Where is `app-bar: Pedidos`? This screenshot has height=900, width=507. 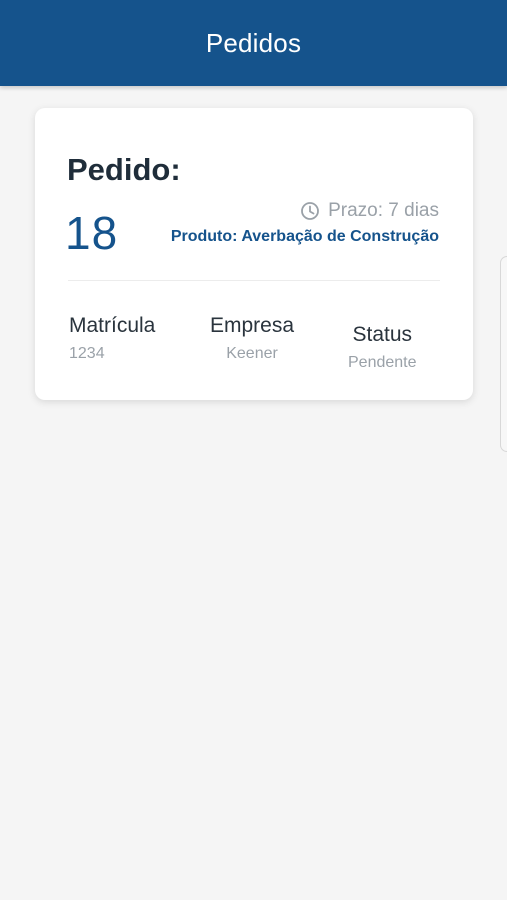
app-bar: Pedidos is located at coordinates (253, 43).